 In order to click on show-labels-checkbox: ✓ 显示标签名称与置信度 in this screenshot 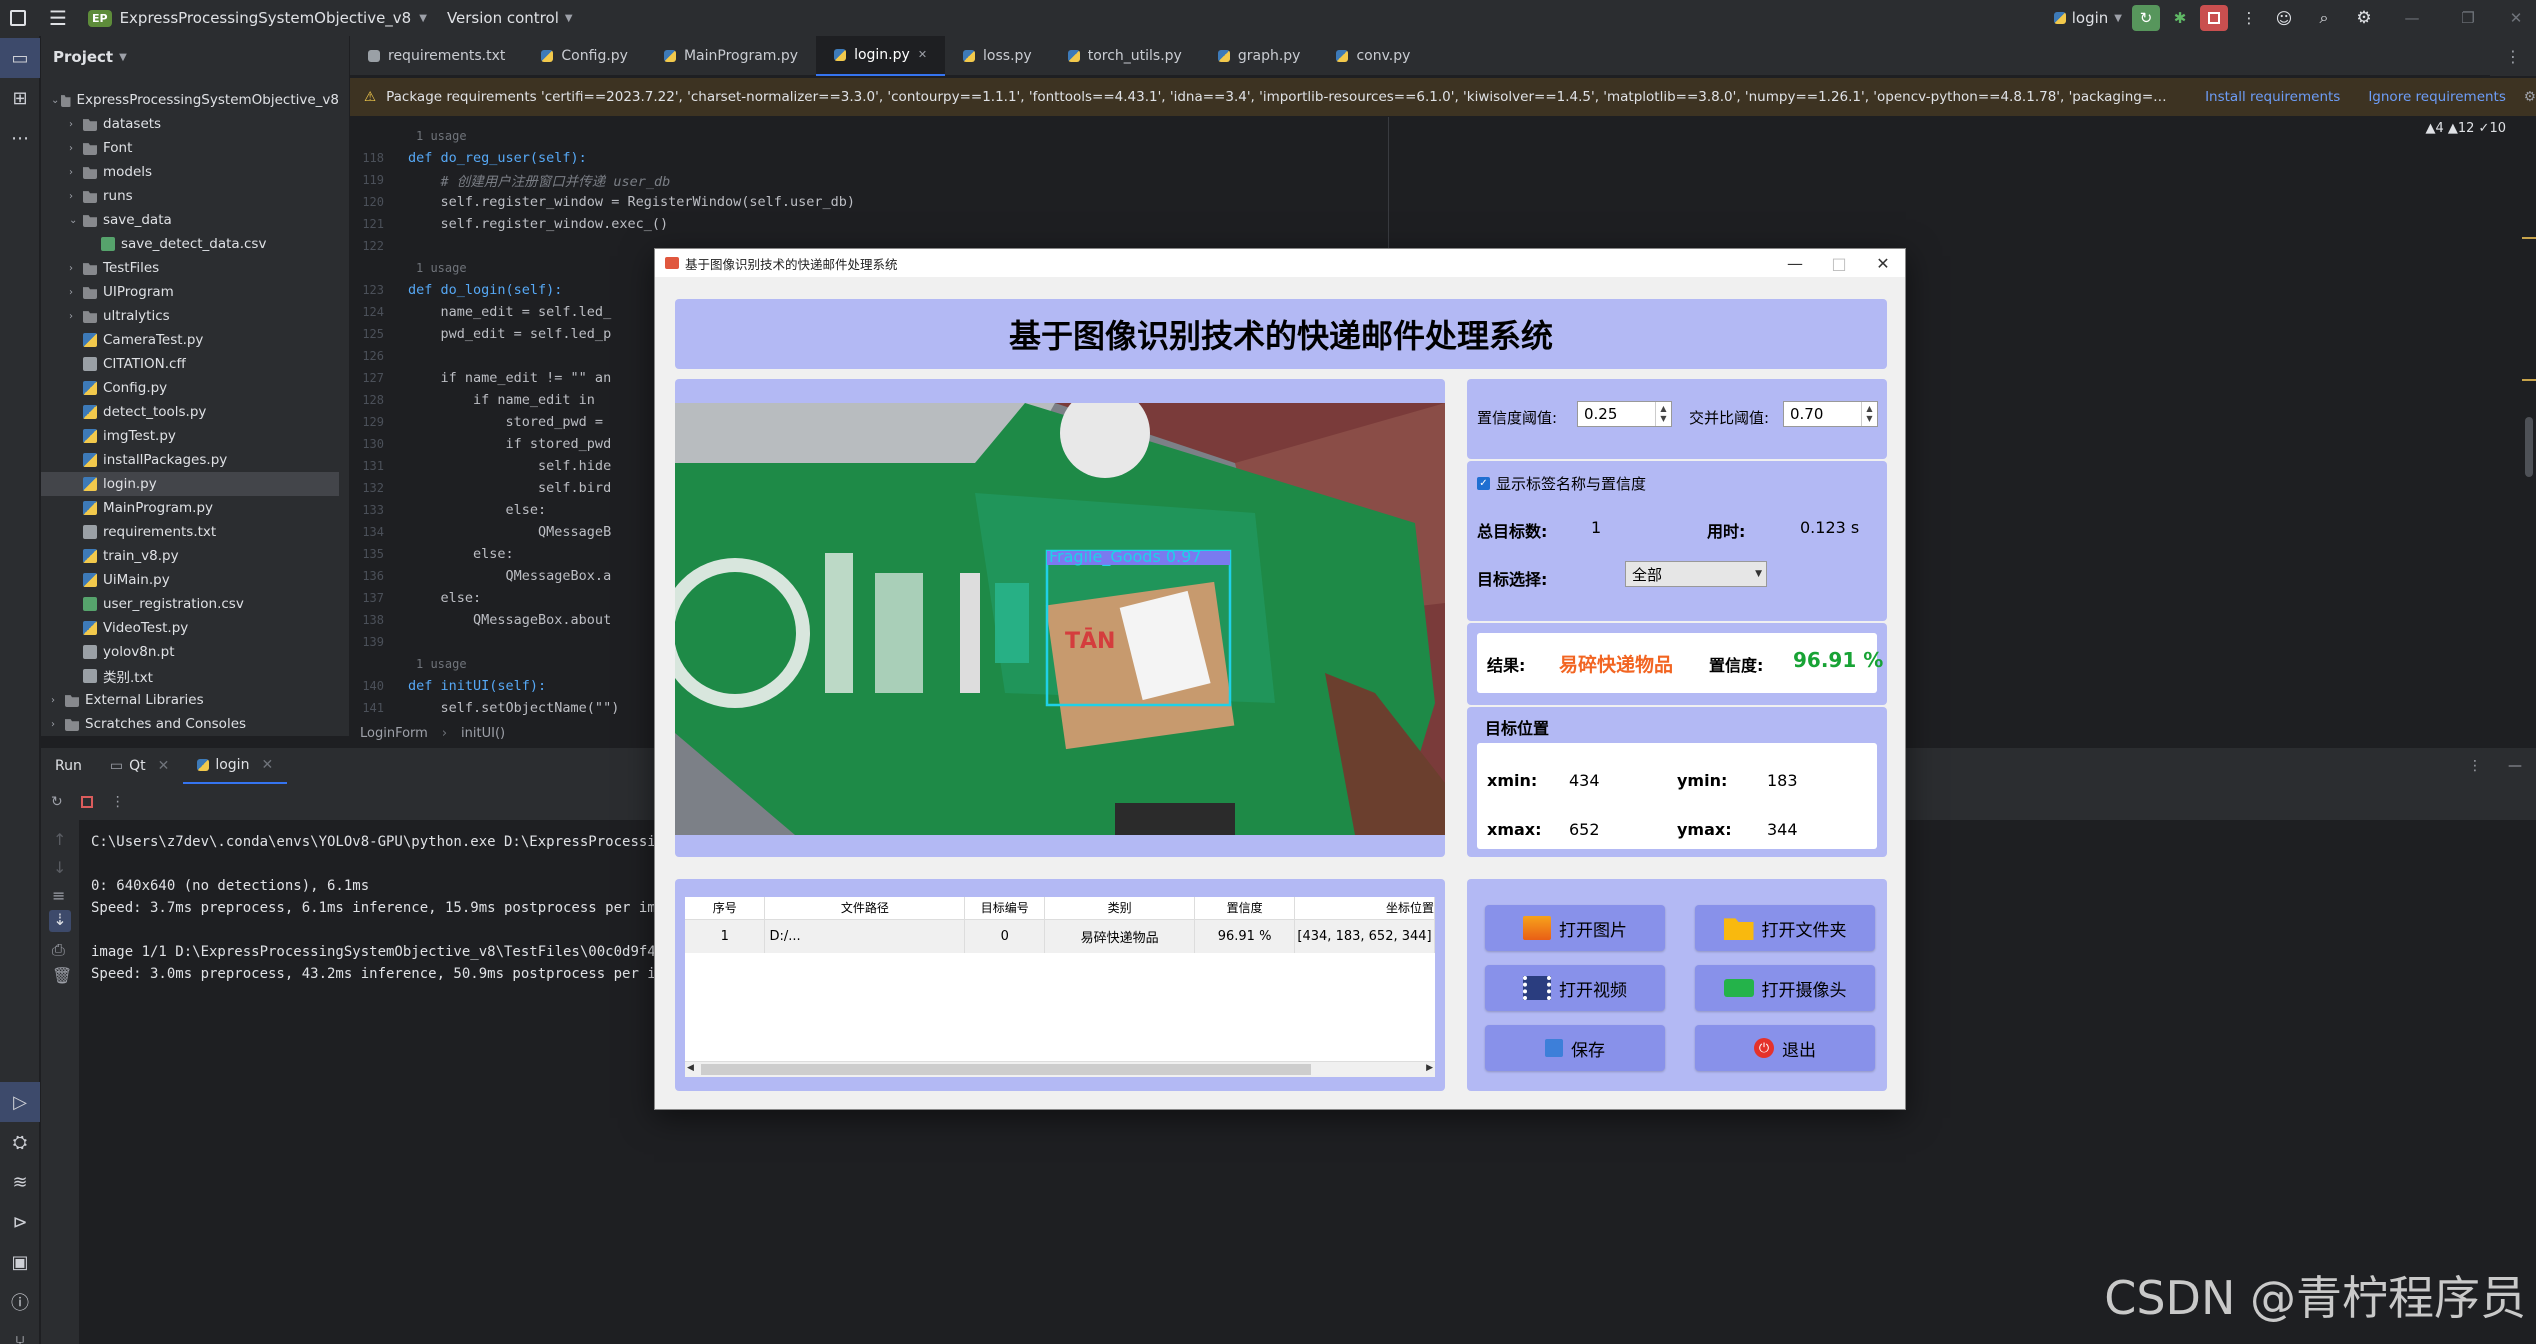, I will do `click(1561, 483)`.